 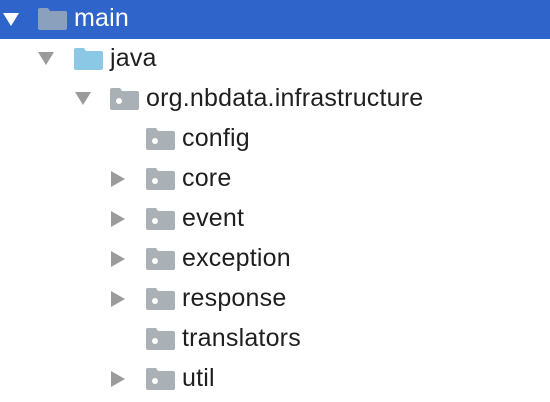 What do you see at coordinates (236, 258) in the screenshot?
I see `tree-row-label: exception` at bounding box center [236, 258].